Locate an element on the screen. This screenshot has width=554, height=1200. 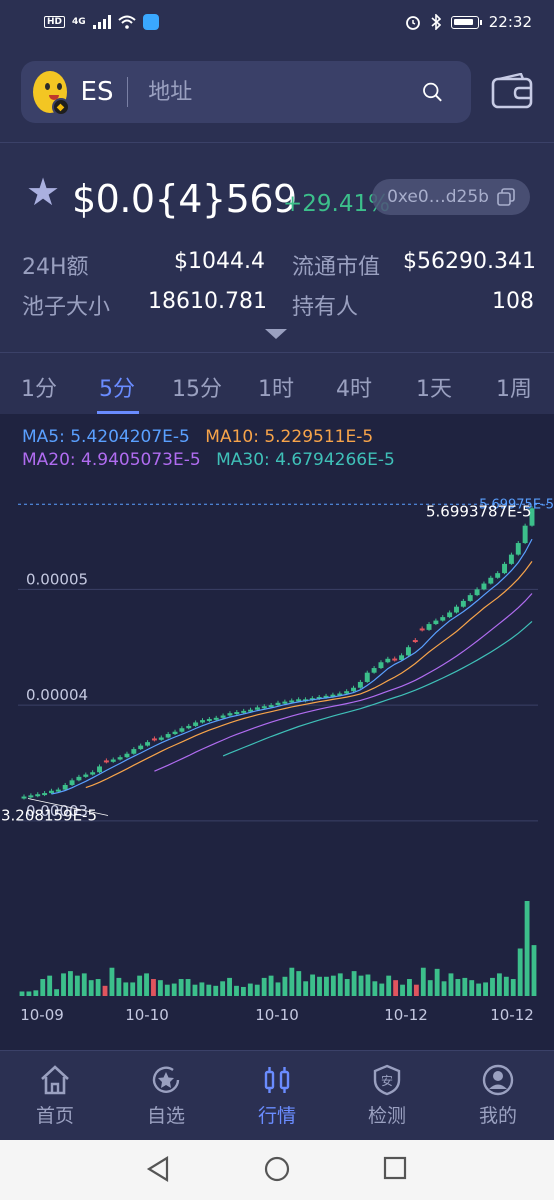
tab-5m: 5分 is located at coordinates (117, 387).